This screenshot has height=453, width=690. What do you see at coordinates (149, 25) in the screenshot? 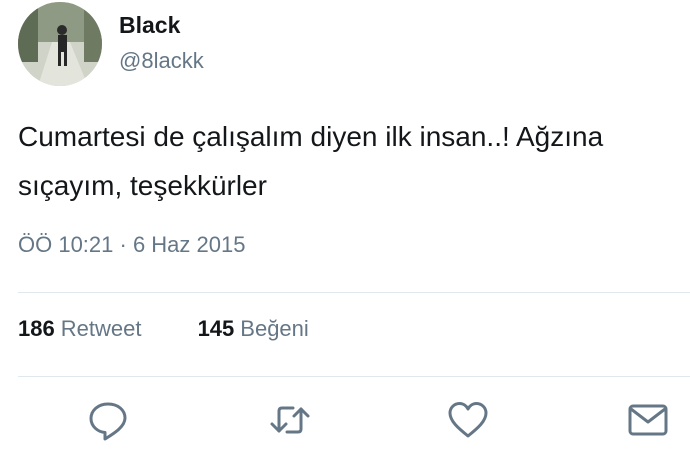
I see `user-name: Black` at bounding box center [149, 25].